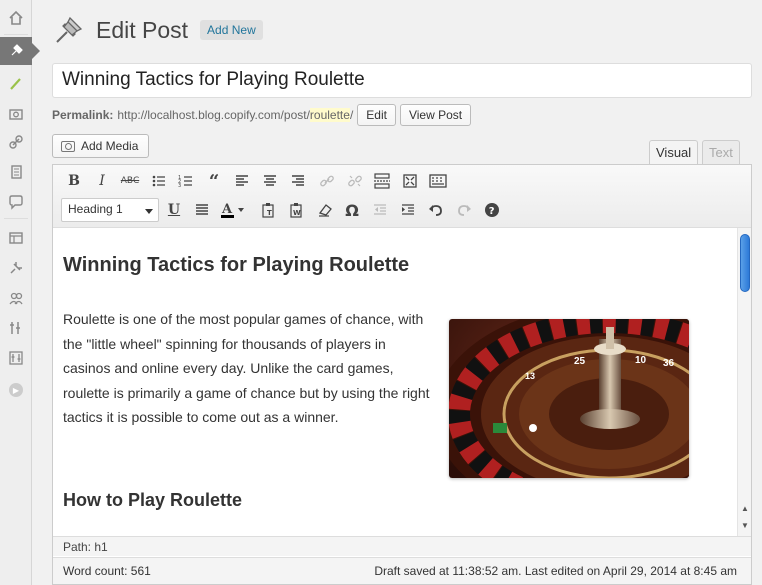  I want to click on read-more-icon, so click(382, 181).